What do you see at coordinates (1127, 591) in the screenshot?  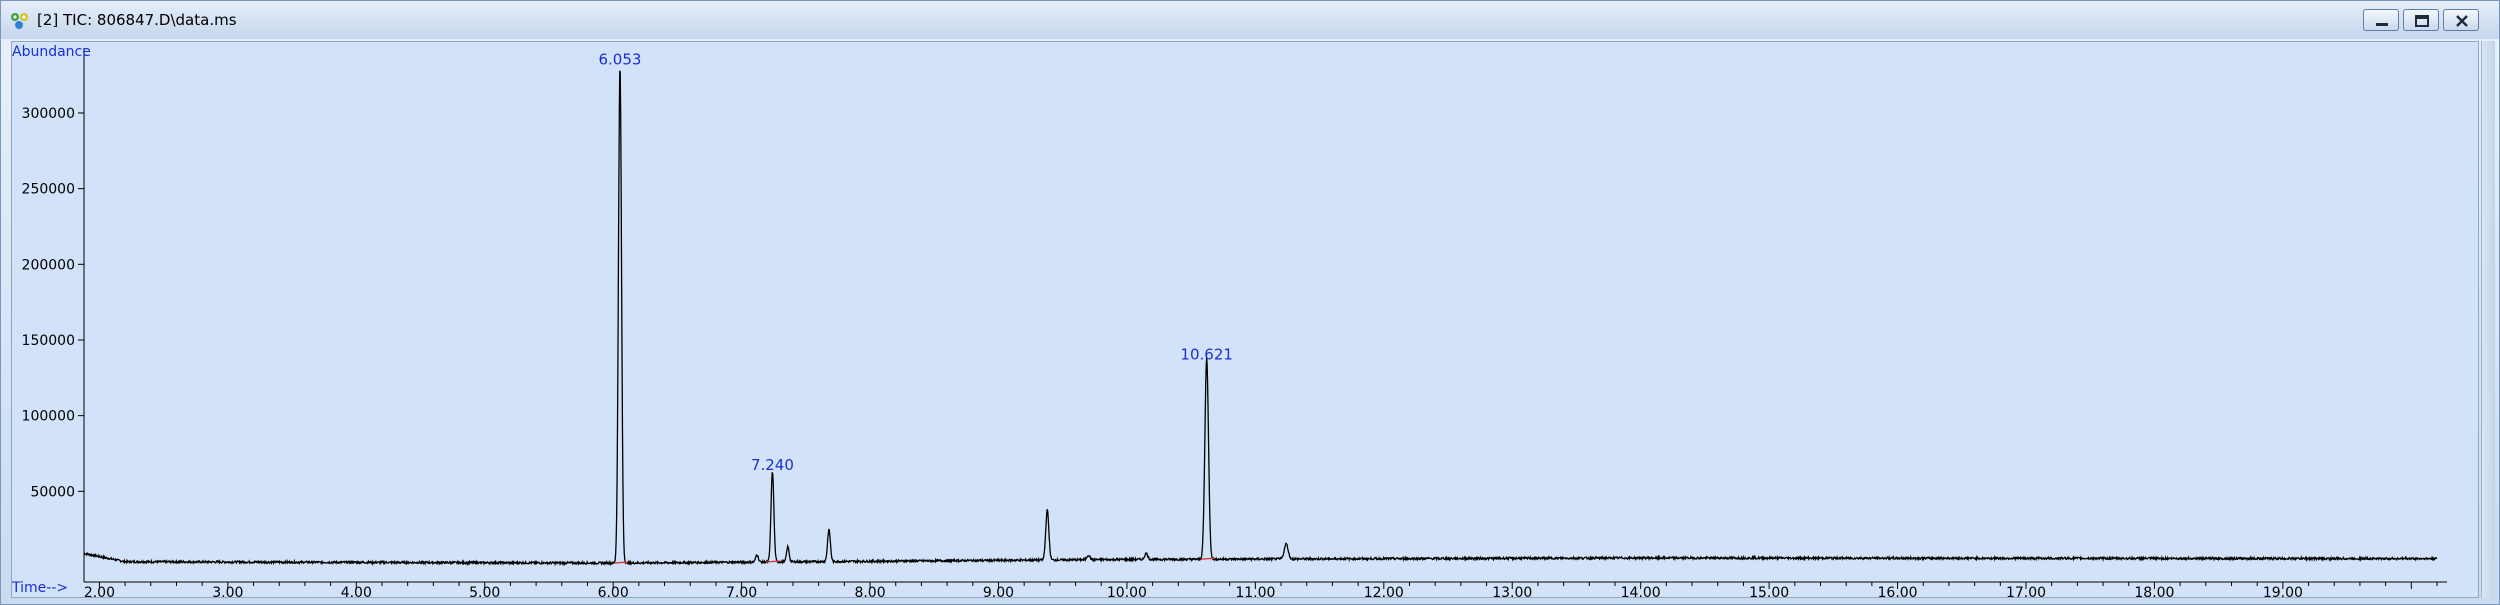 I see `x-tick-label: 10.00` at bounding box center [1127, 591].